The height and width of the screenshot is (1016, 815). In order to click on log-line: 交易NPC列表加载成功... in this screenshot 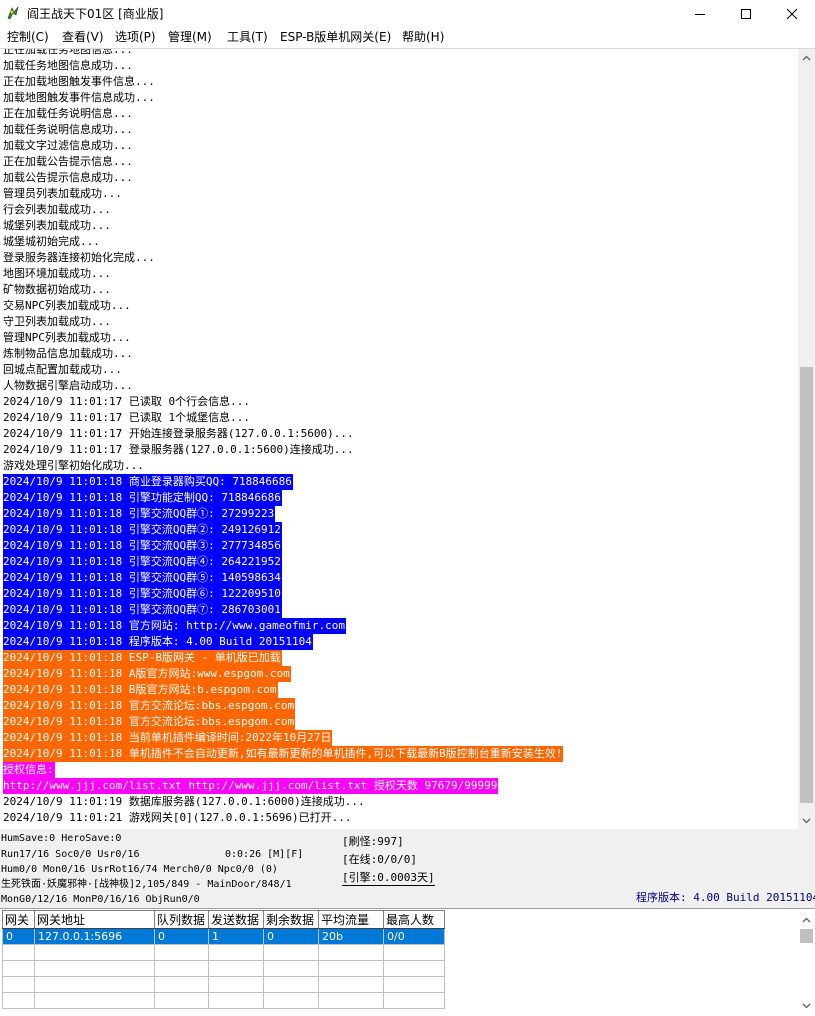, I will do `click(283, 306)`.